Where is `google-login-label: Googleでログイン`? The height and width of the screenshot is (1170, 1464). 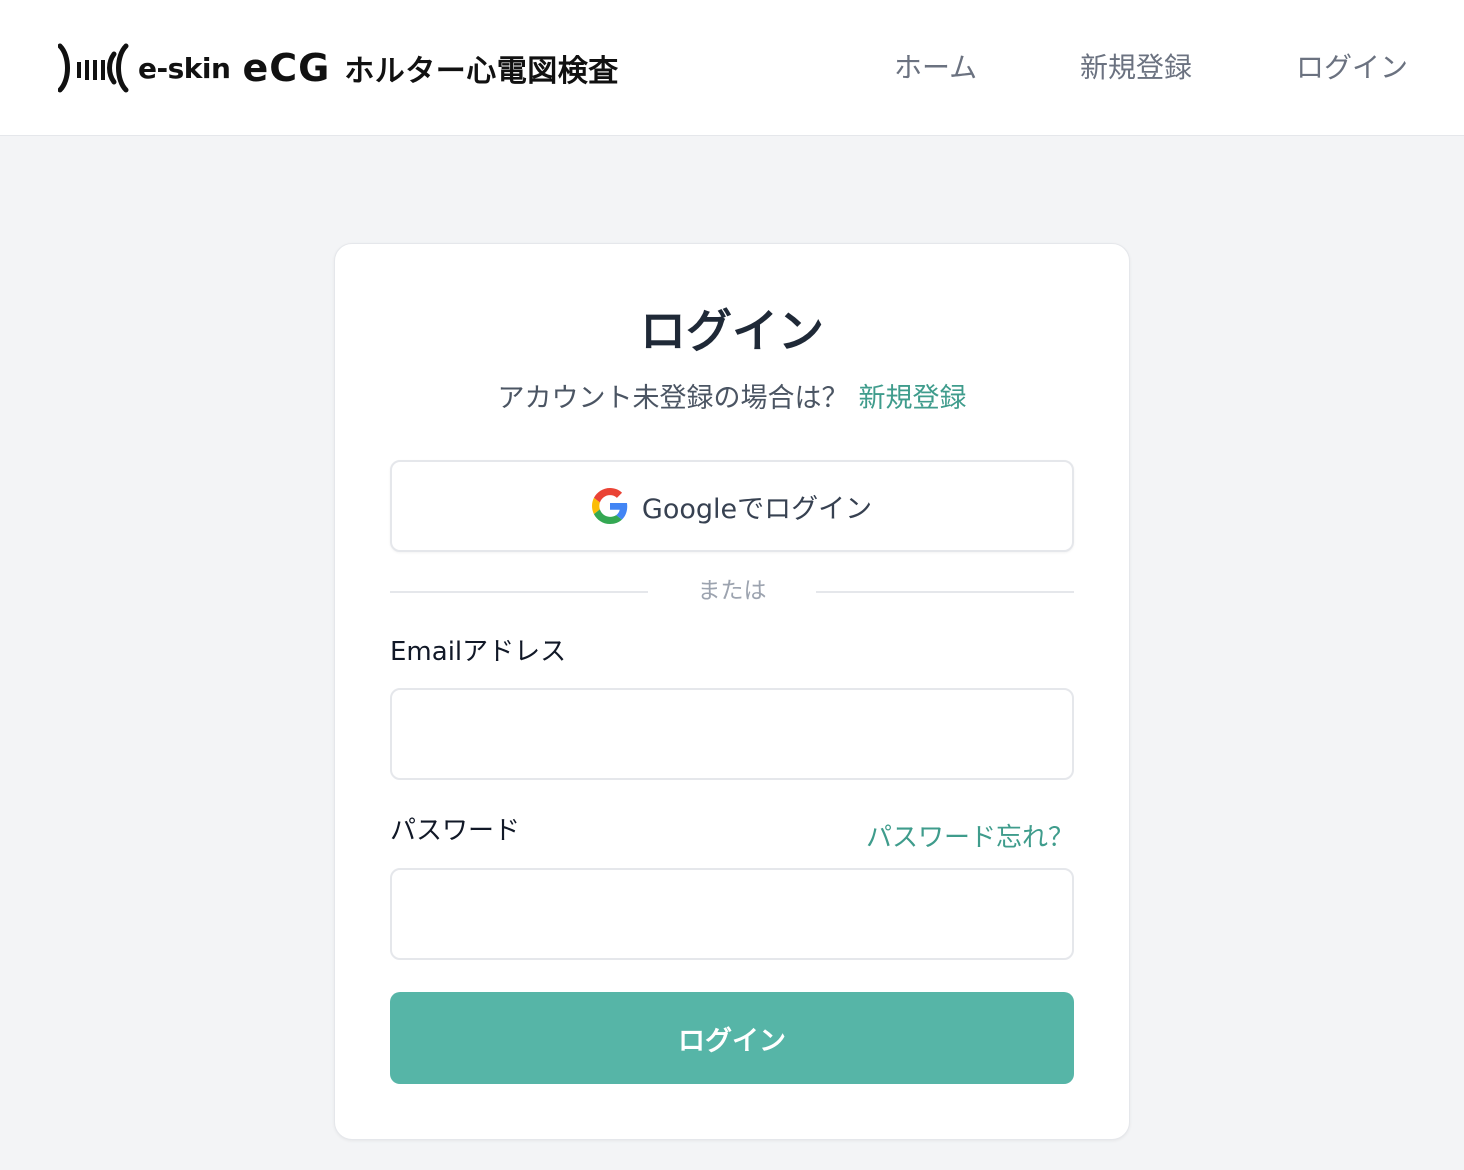
google-login-label: Googleでログイン is located at coordinates (757, 509).